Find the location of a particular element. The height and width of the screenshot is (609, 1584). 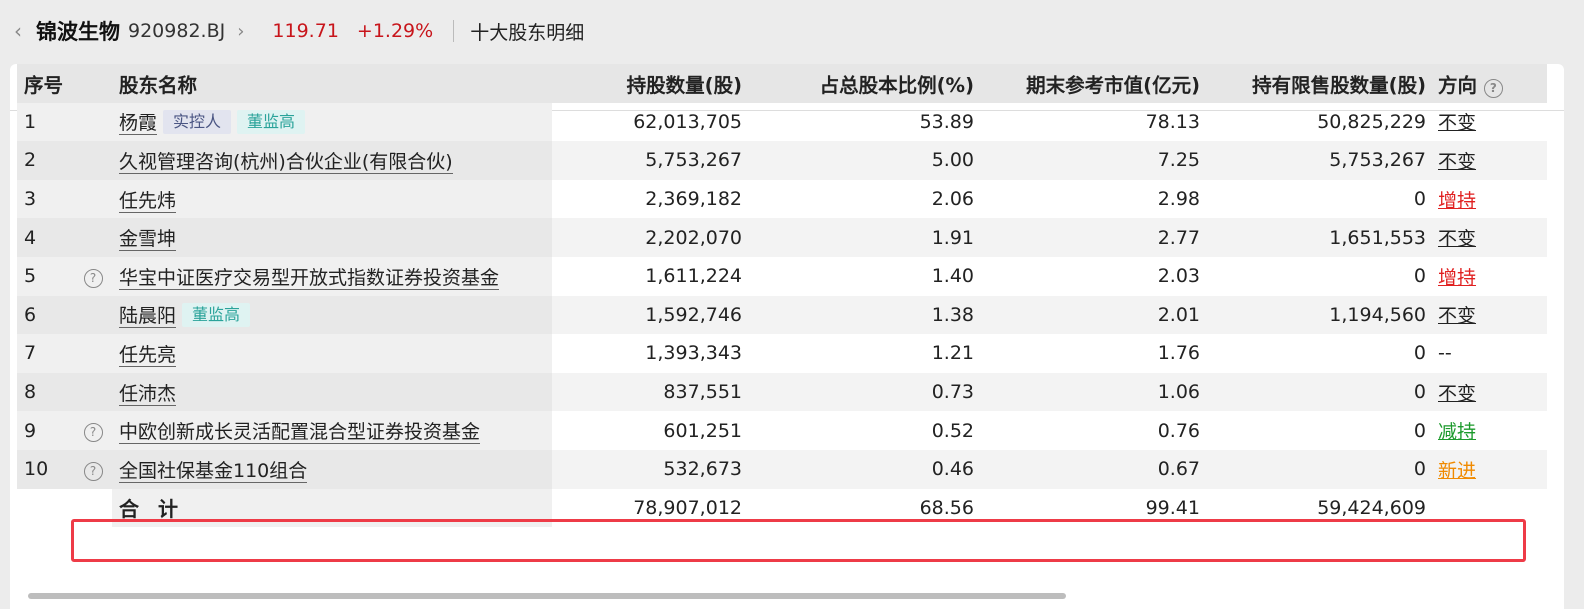

row-index: 6 is located at coordinates (45, 315).